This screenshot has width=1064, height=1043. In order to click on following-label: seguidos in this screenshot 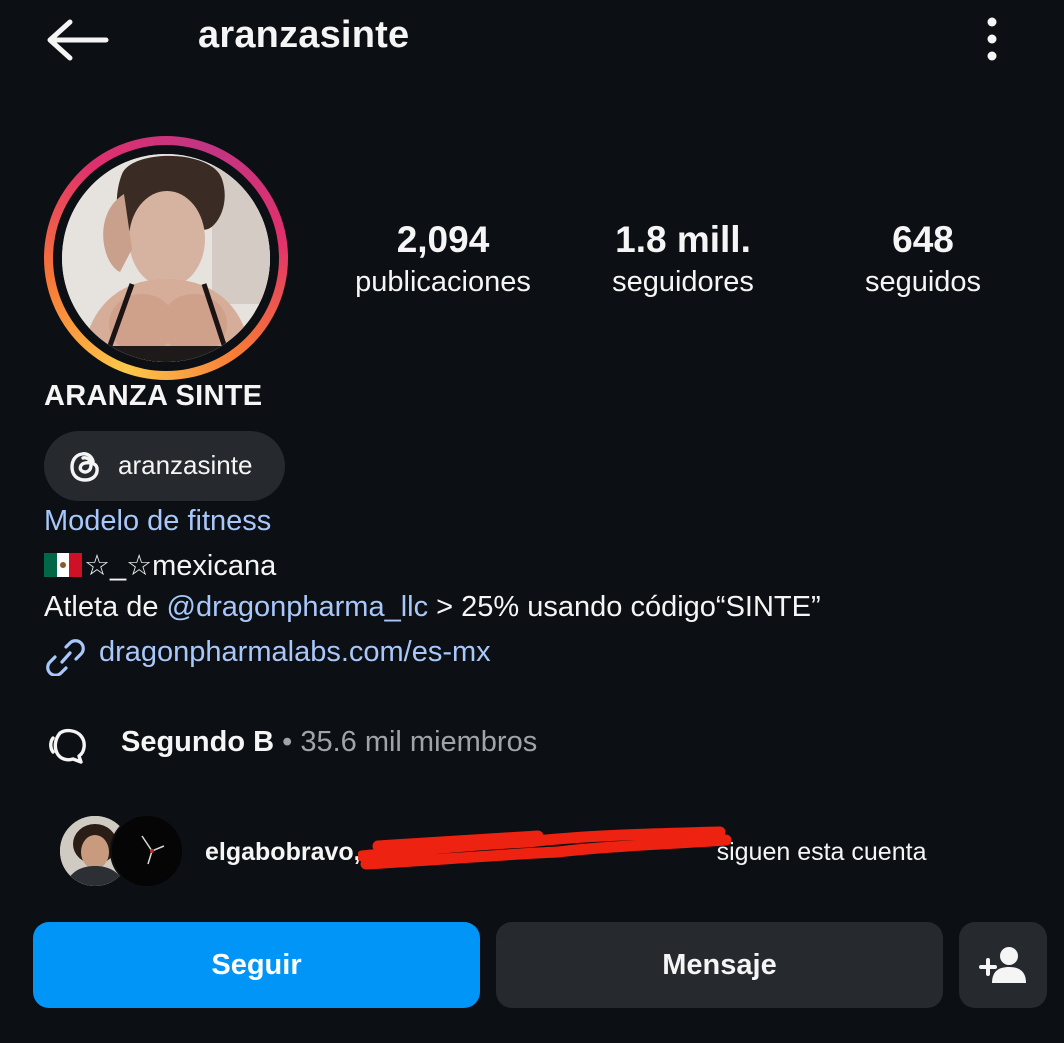, I will do `click(923, 282)`.